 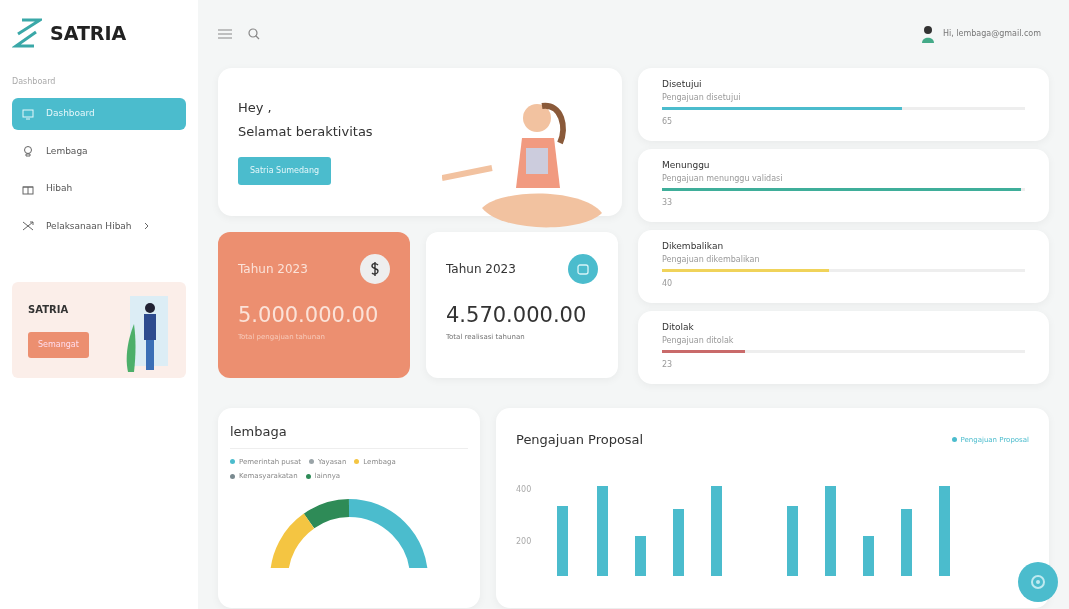 I want to click on avatar-icon, so click(x=927, y=34).